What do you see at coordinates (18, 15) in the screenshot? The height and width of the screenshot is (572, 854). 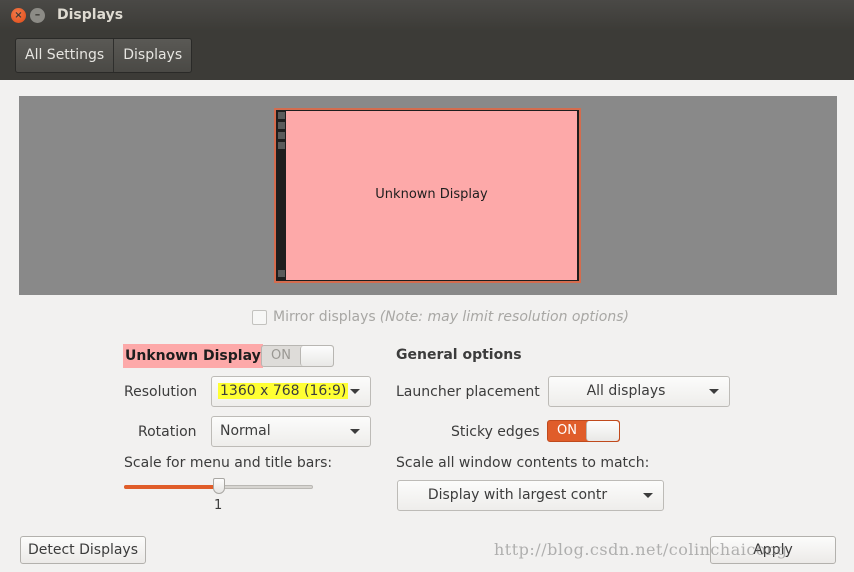 I see `close-icon: ×` at bounding box center [18, 15].